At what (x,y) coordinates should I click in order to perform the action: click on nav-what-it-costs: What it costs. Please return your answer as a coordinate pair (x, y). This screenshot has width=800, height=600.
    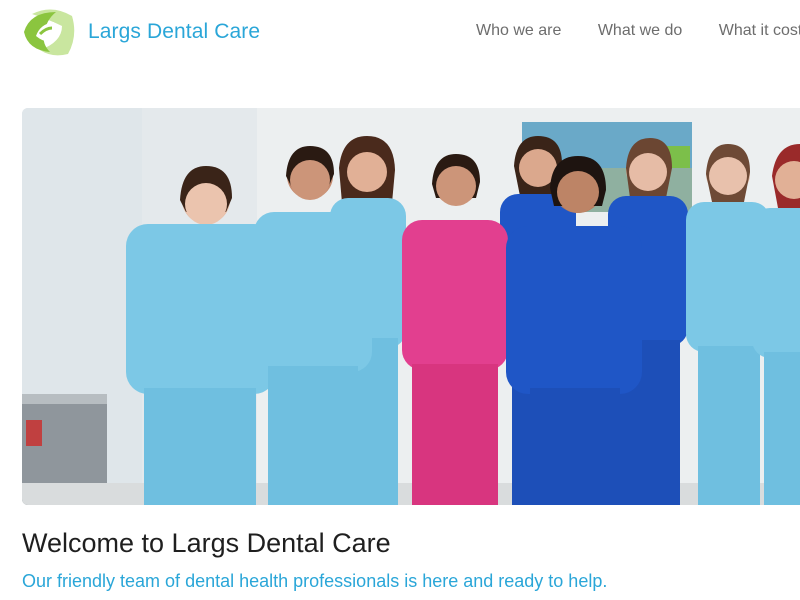
    Looking at the image, I should click on (759, 31).